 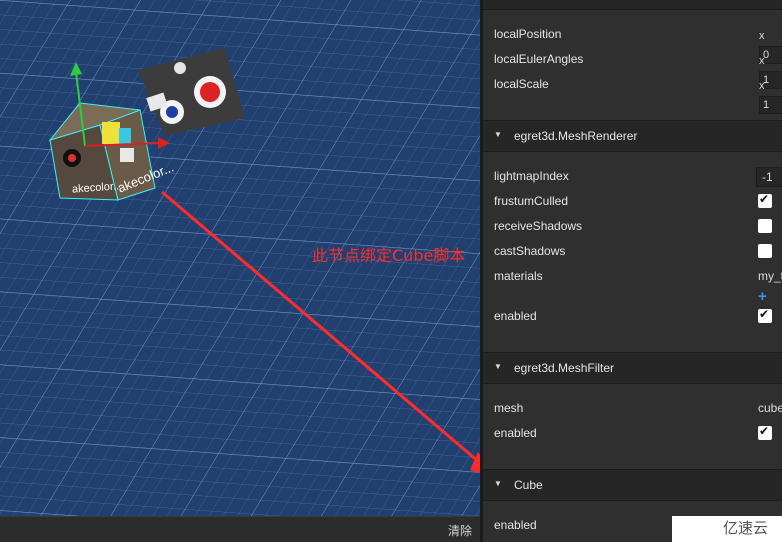 I want to click on lightmap-index-input: -1, so click(x=769, y=177).